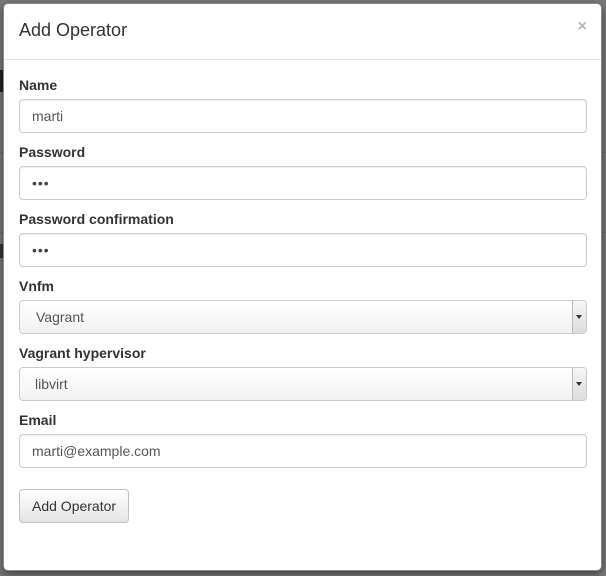  Describe the element at coordinates (38, 420) in the screenshot. I see `email-label: Email` at that location.